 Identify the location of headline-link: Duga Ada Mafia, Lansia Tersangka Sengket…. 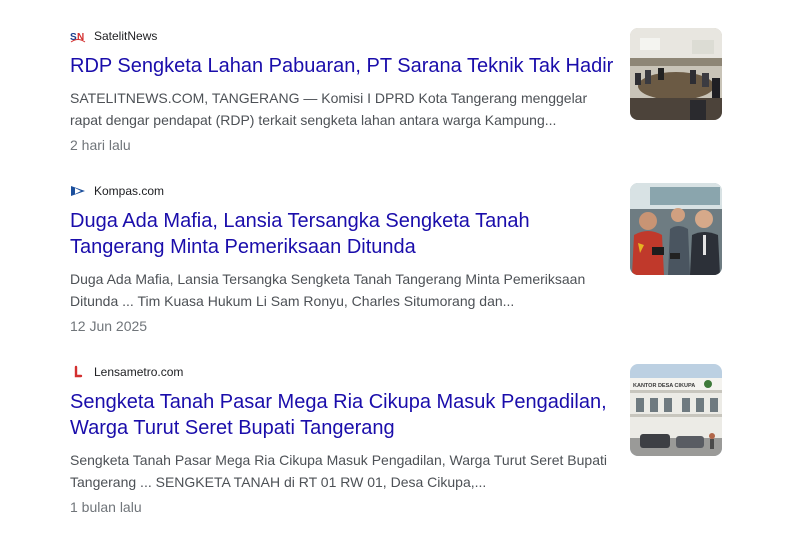
(342, 234).